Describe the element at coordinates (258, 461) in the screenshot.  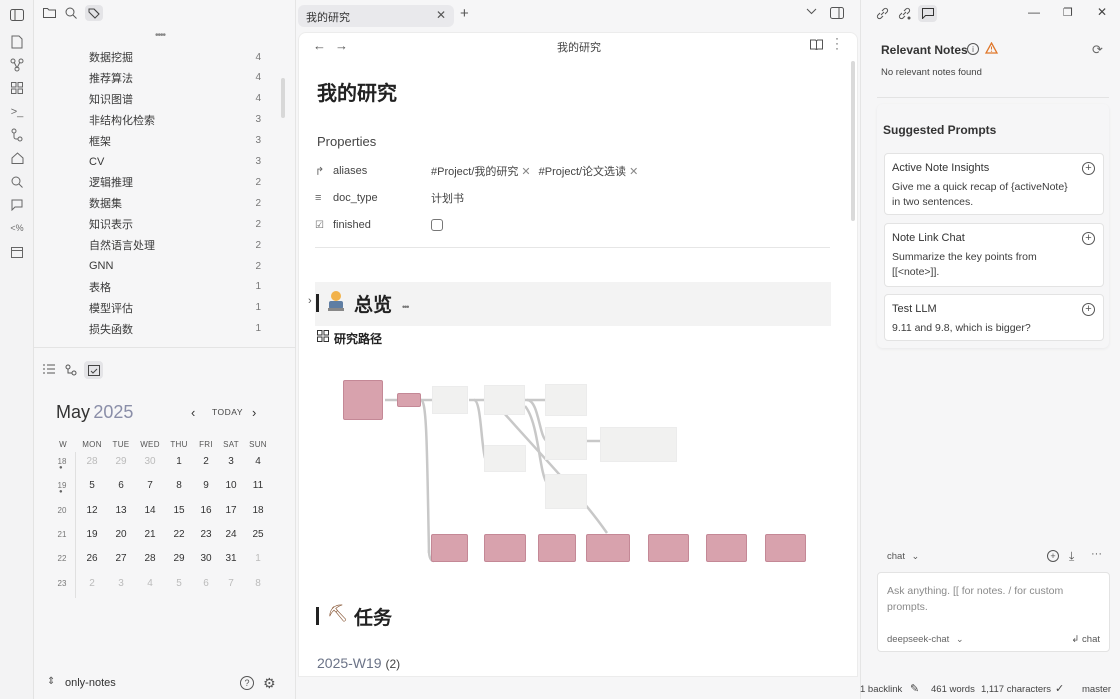
I see `calendar-day: 4` at that location.